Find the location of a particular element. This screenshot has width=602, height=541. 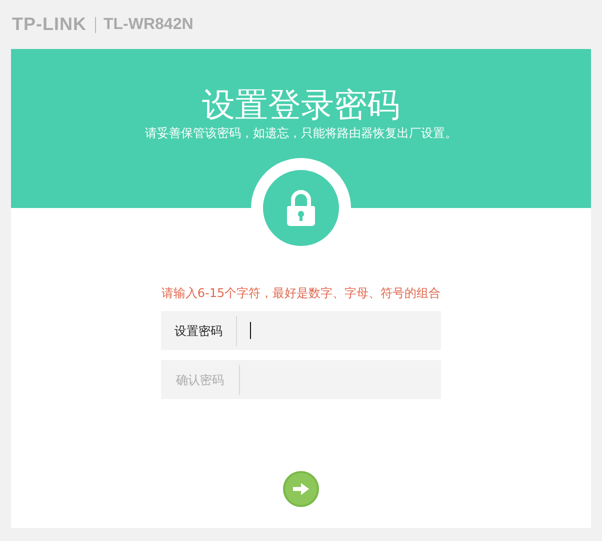

padlock-icon is located at coordinates (301, 208).